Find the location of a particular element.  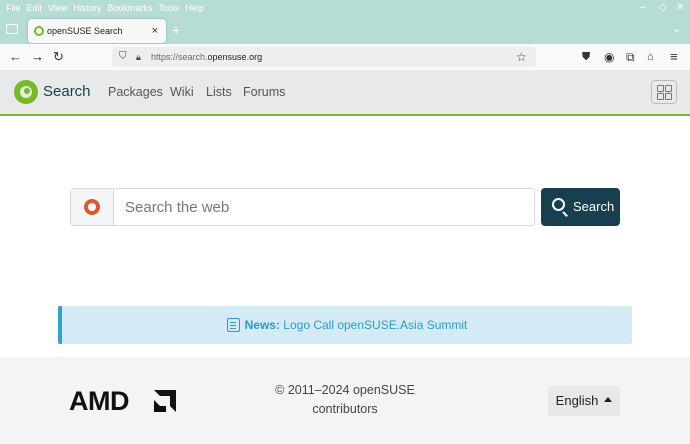

lock-icon: 🔒︎ is located at coordinates (138, 57).